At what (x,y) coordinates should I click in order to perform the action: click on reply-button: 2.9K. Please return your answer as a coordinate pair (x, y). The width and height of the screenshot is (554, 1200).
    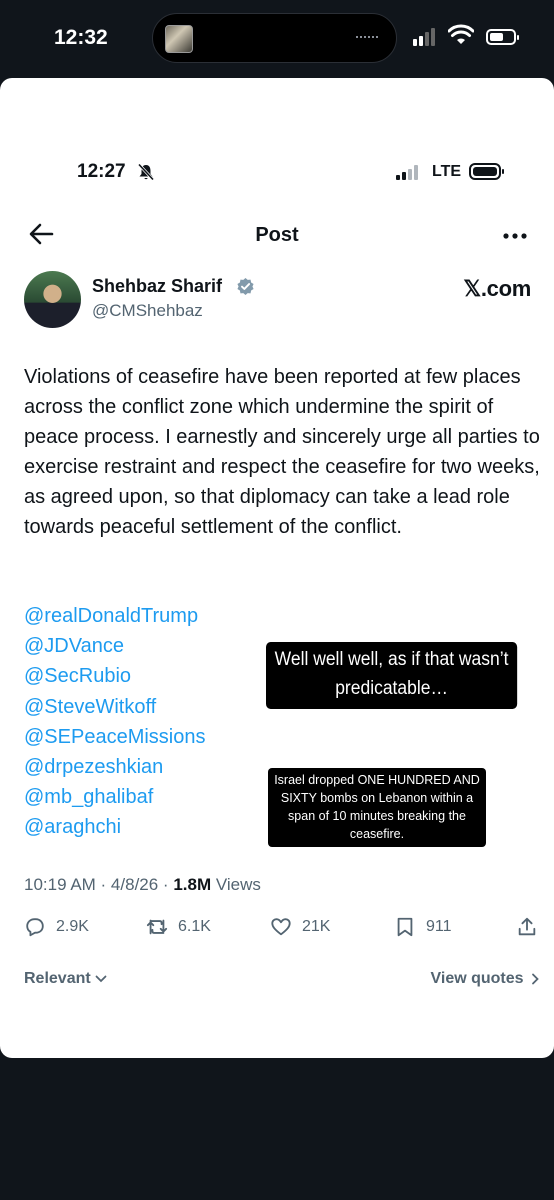
    Looking at the image, I should click on (56, 927).